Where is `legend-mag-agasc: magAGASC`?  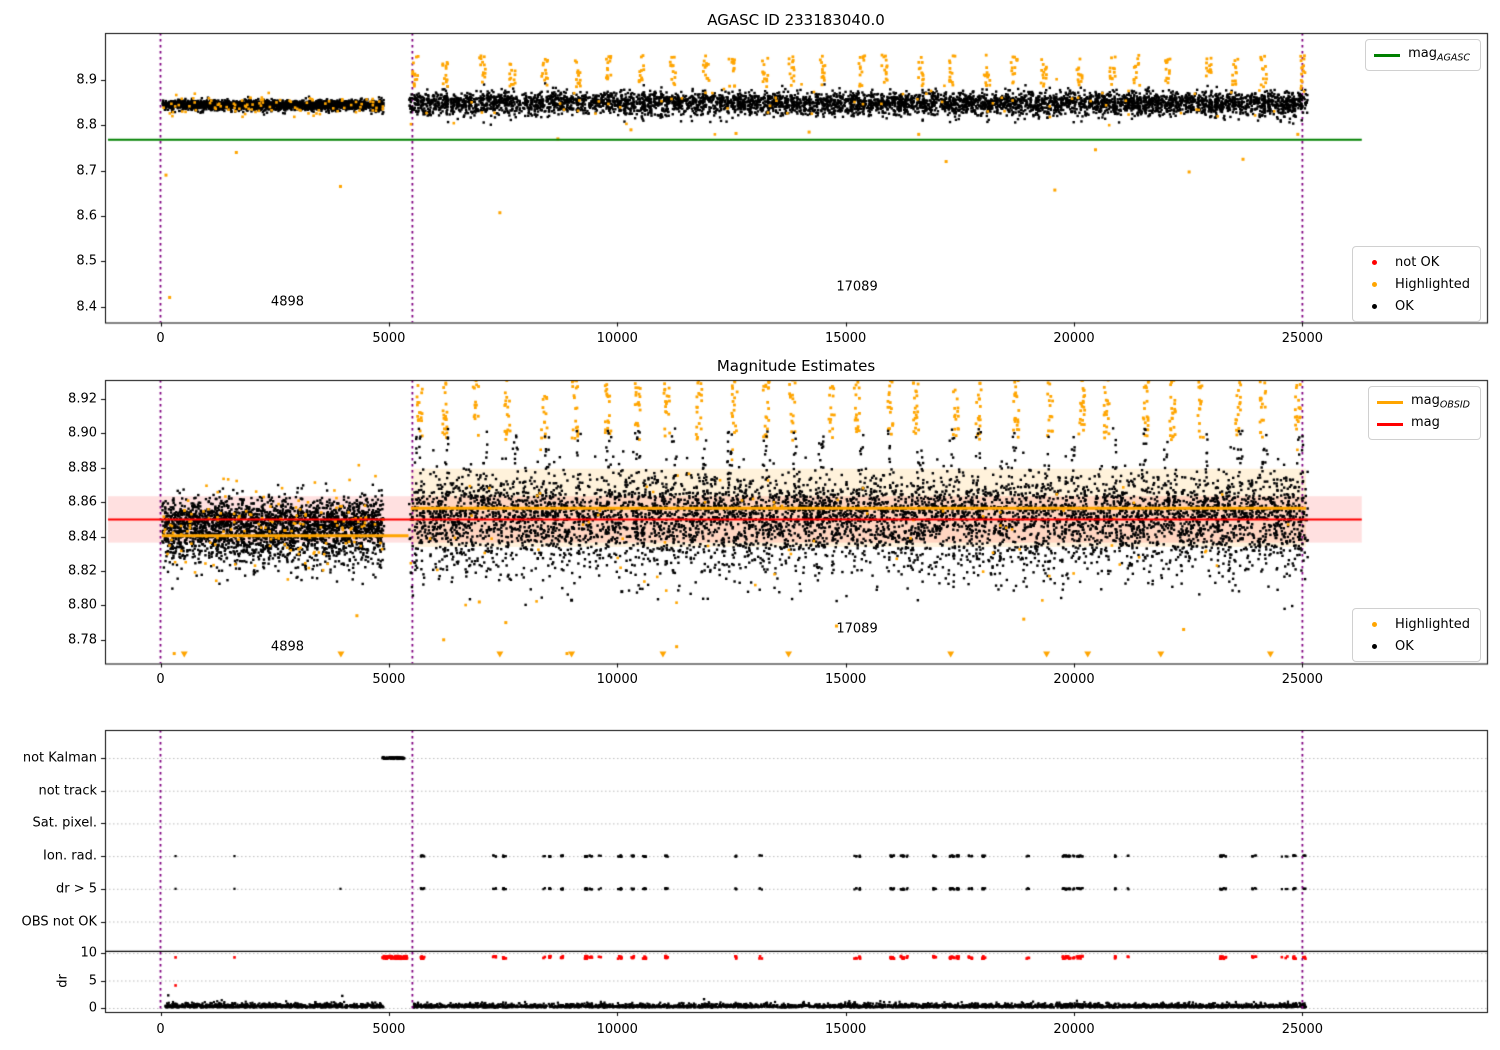
legend-mag-agasc: magAGASC is located at coordinates (1423, 55).